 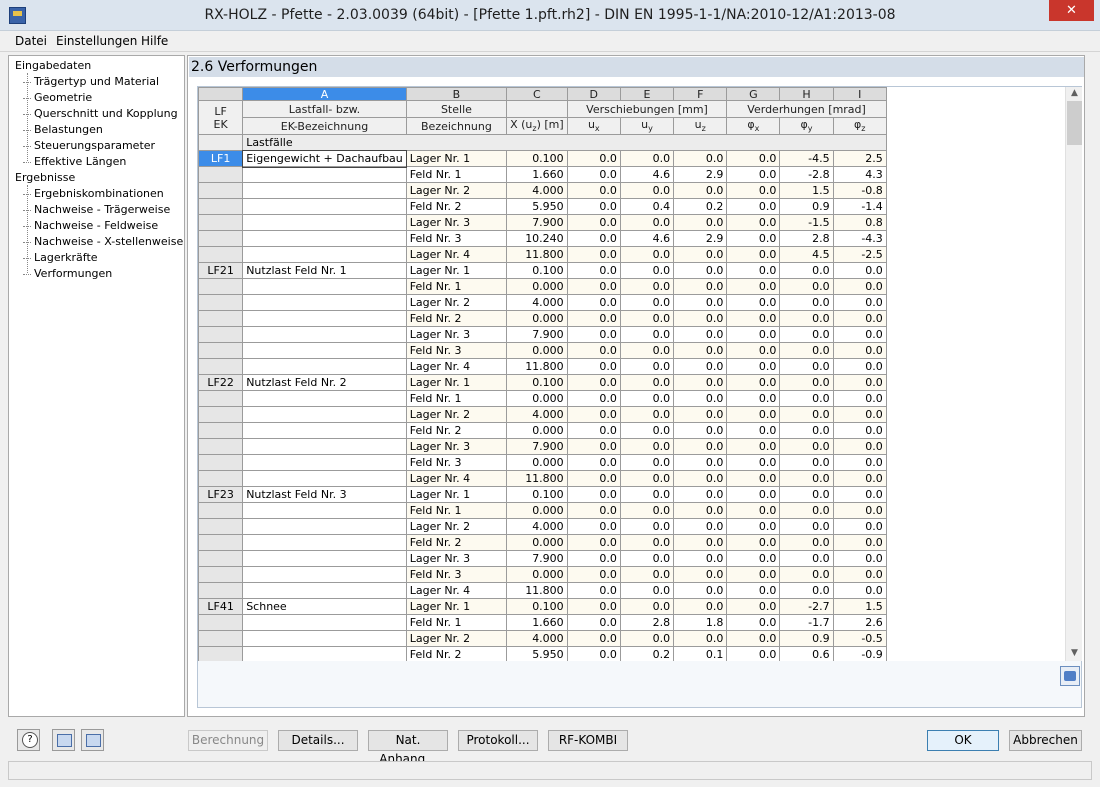 I want to click on nav-item-nachweise-x-stellenweise: Nachweise - X-stellenweise, so click(x=102, y=241).